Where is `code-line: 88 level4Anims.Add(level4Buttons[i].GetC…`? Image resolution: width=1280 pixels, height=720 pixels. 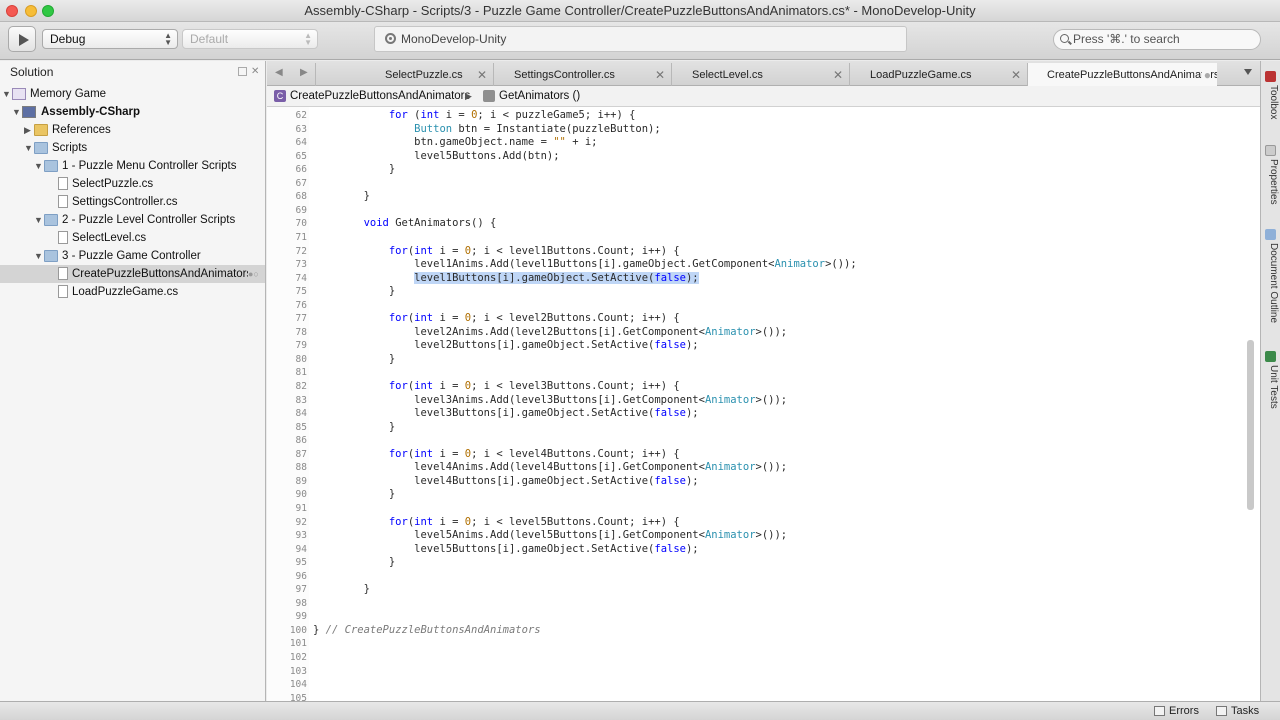 code-line: 88 level4Anims.Add(level4Buttons[i].GetC… is located at coordinates (763, 468).